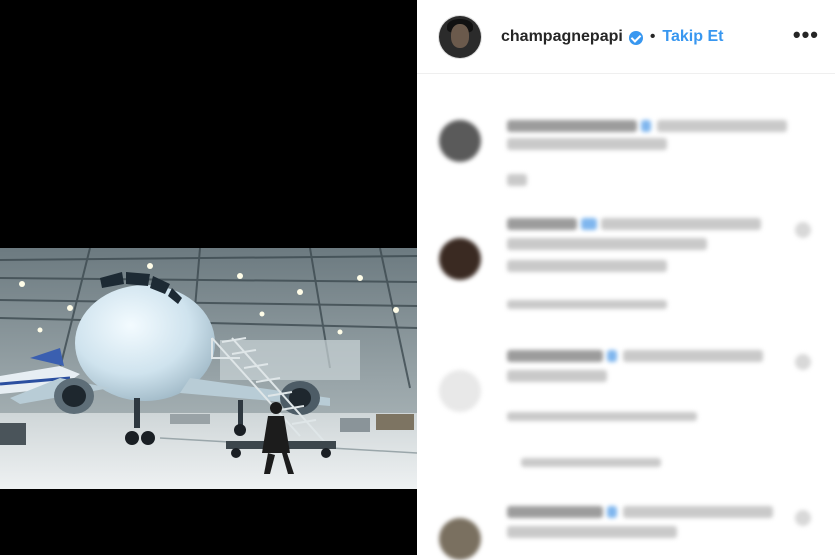  I want to click on avatar-face, so click(460, 35).